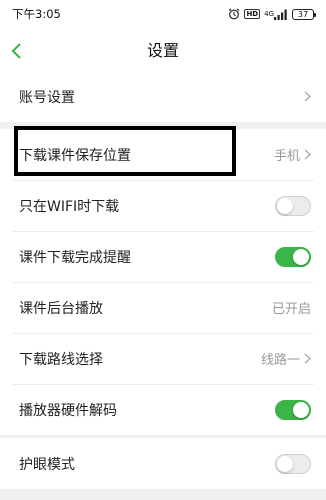 This screenshot has height=500, width=326. Describe the element at coordinates (36, 14) in the screenshot. I see `status-time: 下午3:05` at that location.